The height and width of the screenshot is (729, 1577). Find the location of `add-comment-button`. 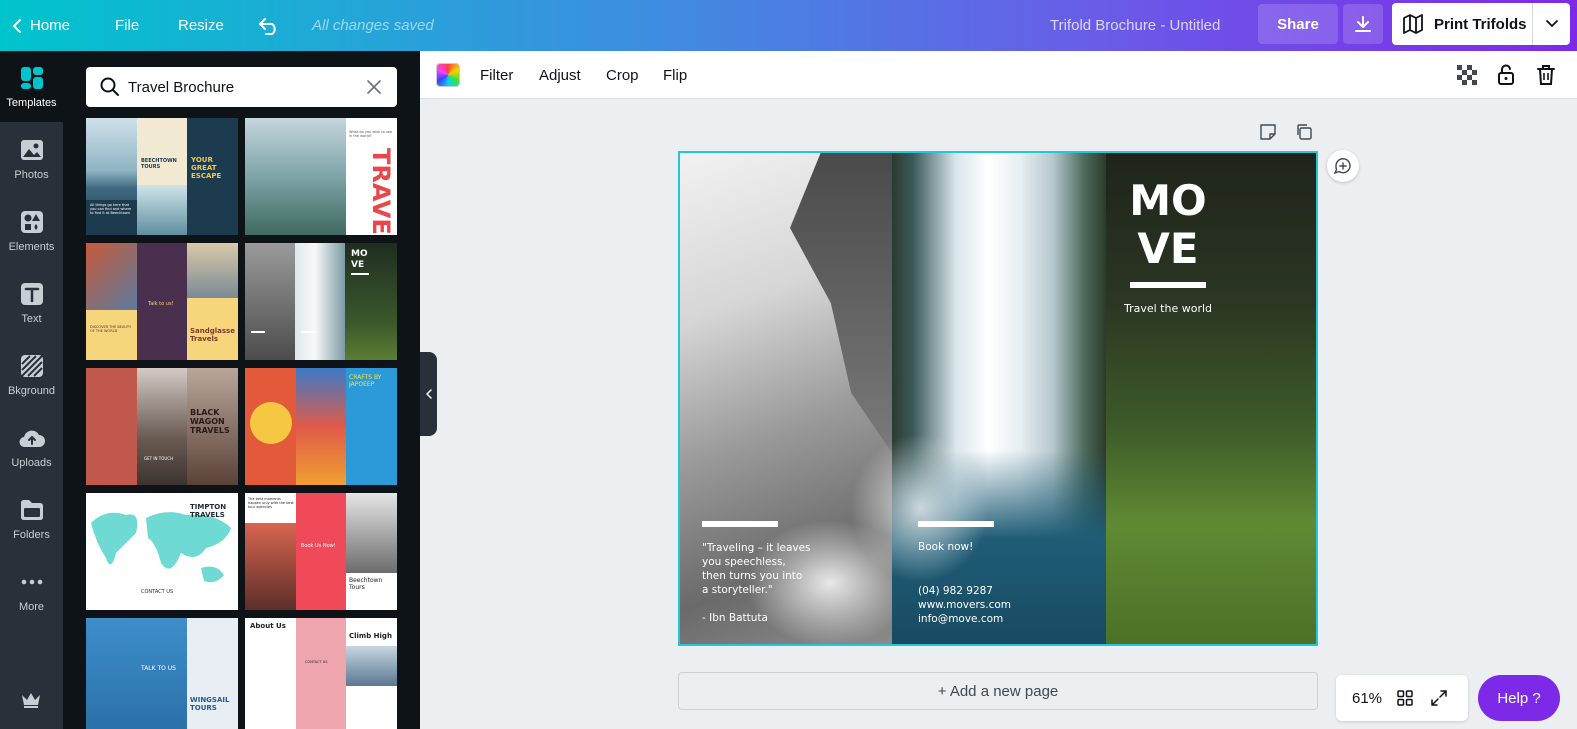

add-comment-button is located at coordinates (1343, 166).